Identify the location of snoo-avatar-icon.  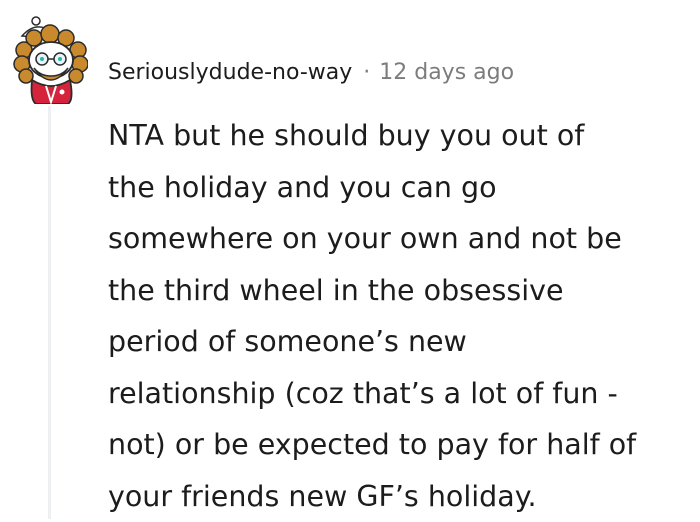
(50, 60).